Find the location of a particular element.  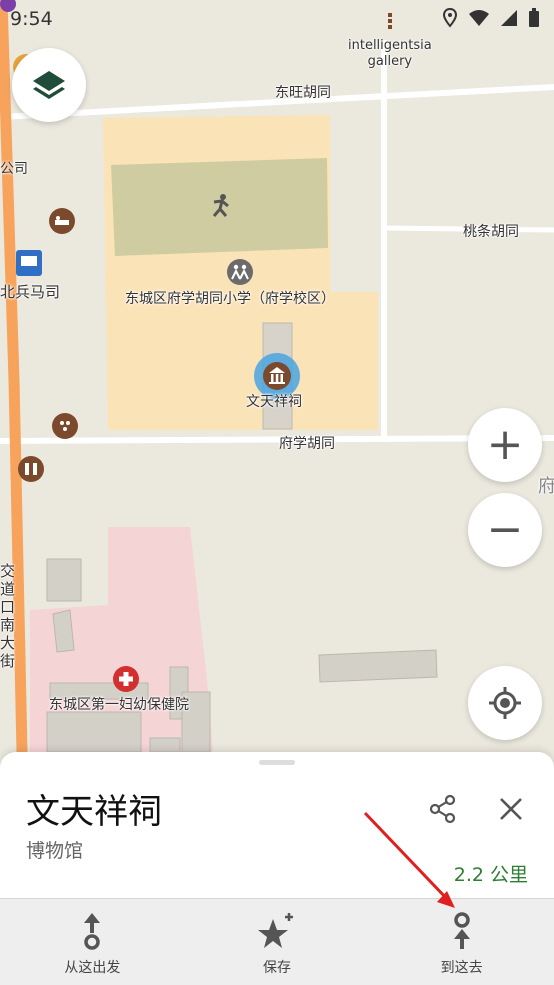

bus-stop-icon is located at coordinates (29, 263).